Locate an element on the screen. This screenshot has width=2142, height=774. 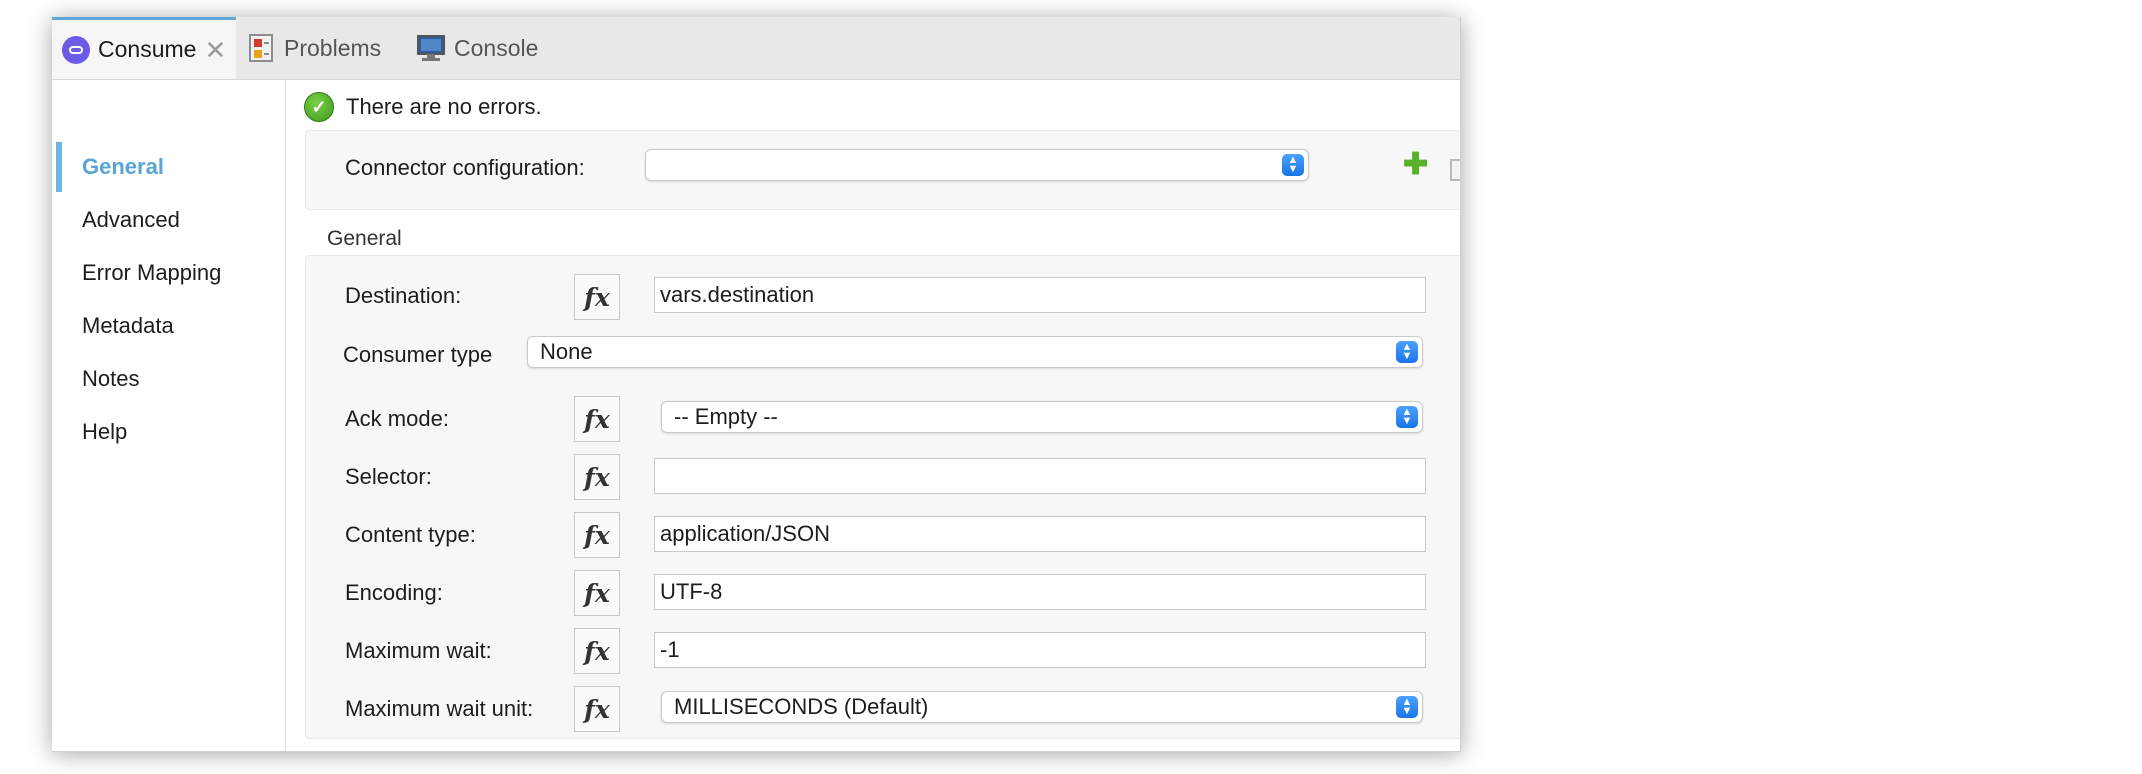
maximum-wait-input: -1 is located at coordinates (1040, 650).